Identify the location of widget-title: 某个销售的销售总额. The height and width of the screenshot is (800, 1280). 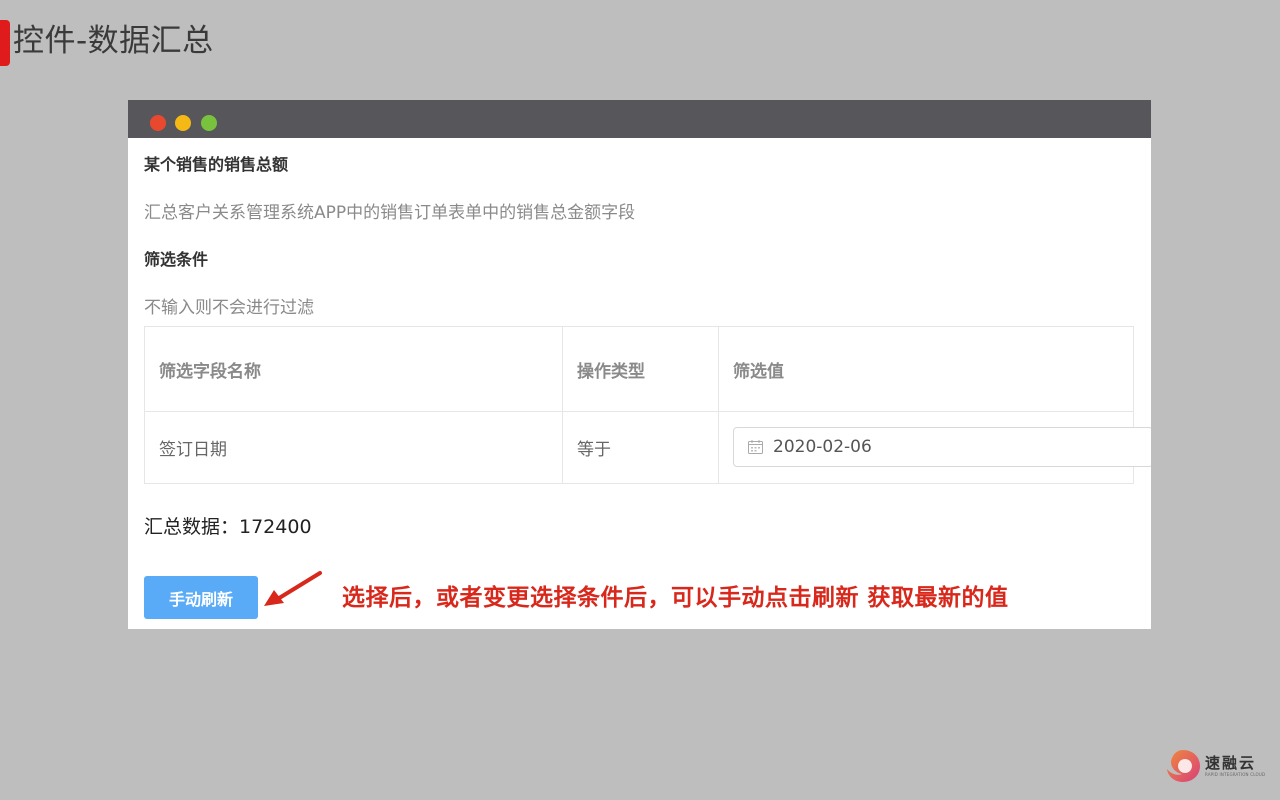
(216, 164).